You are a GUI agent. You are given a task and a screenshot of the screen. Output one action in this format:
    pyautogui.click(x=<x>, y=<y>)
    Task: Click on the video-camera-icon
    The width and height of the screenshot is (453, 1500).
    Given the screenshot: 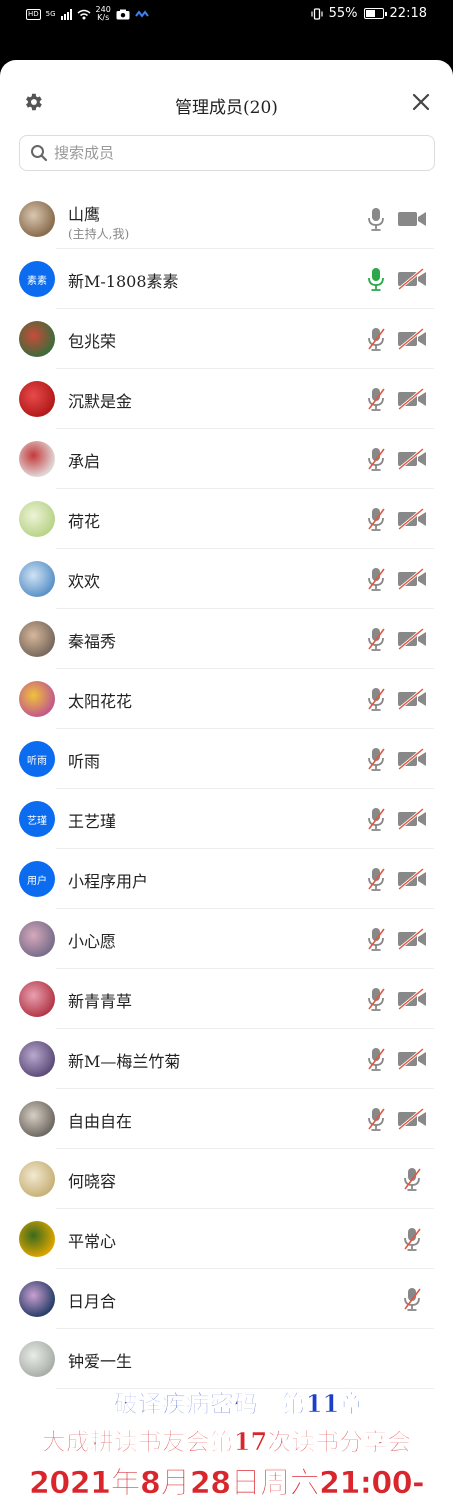 What is the action you would take?
    pyautogui.click(x=412, y=219)
    